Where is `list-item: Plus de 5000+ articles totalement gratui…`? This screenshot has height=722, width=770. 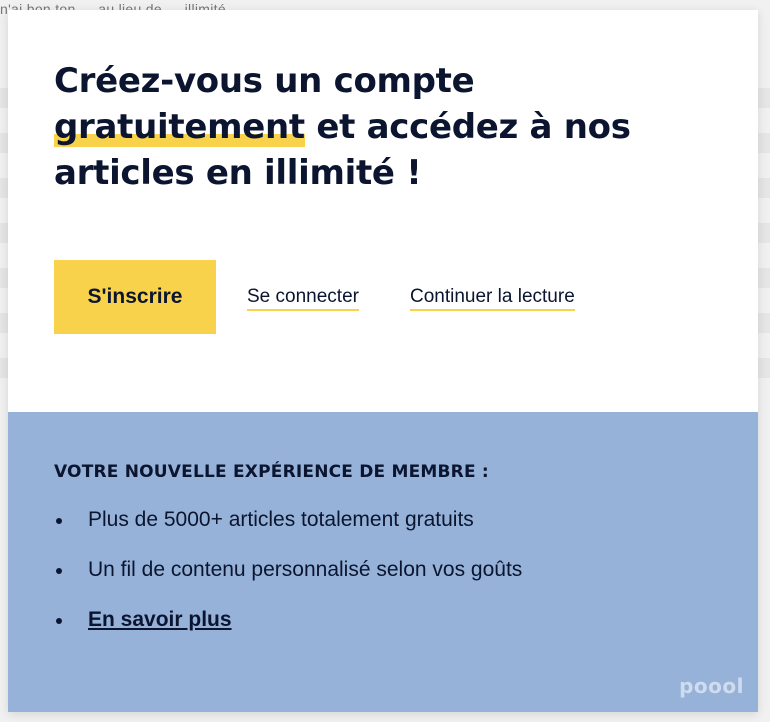 list-item: Plus de 5000+ articles totalement gratui… is located at coordinates (288, 531).